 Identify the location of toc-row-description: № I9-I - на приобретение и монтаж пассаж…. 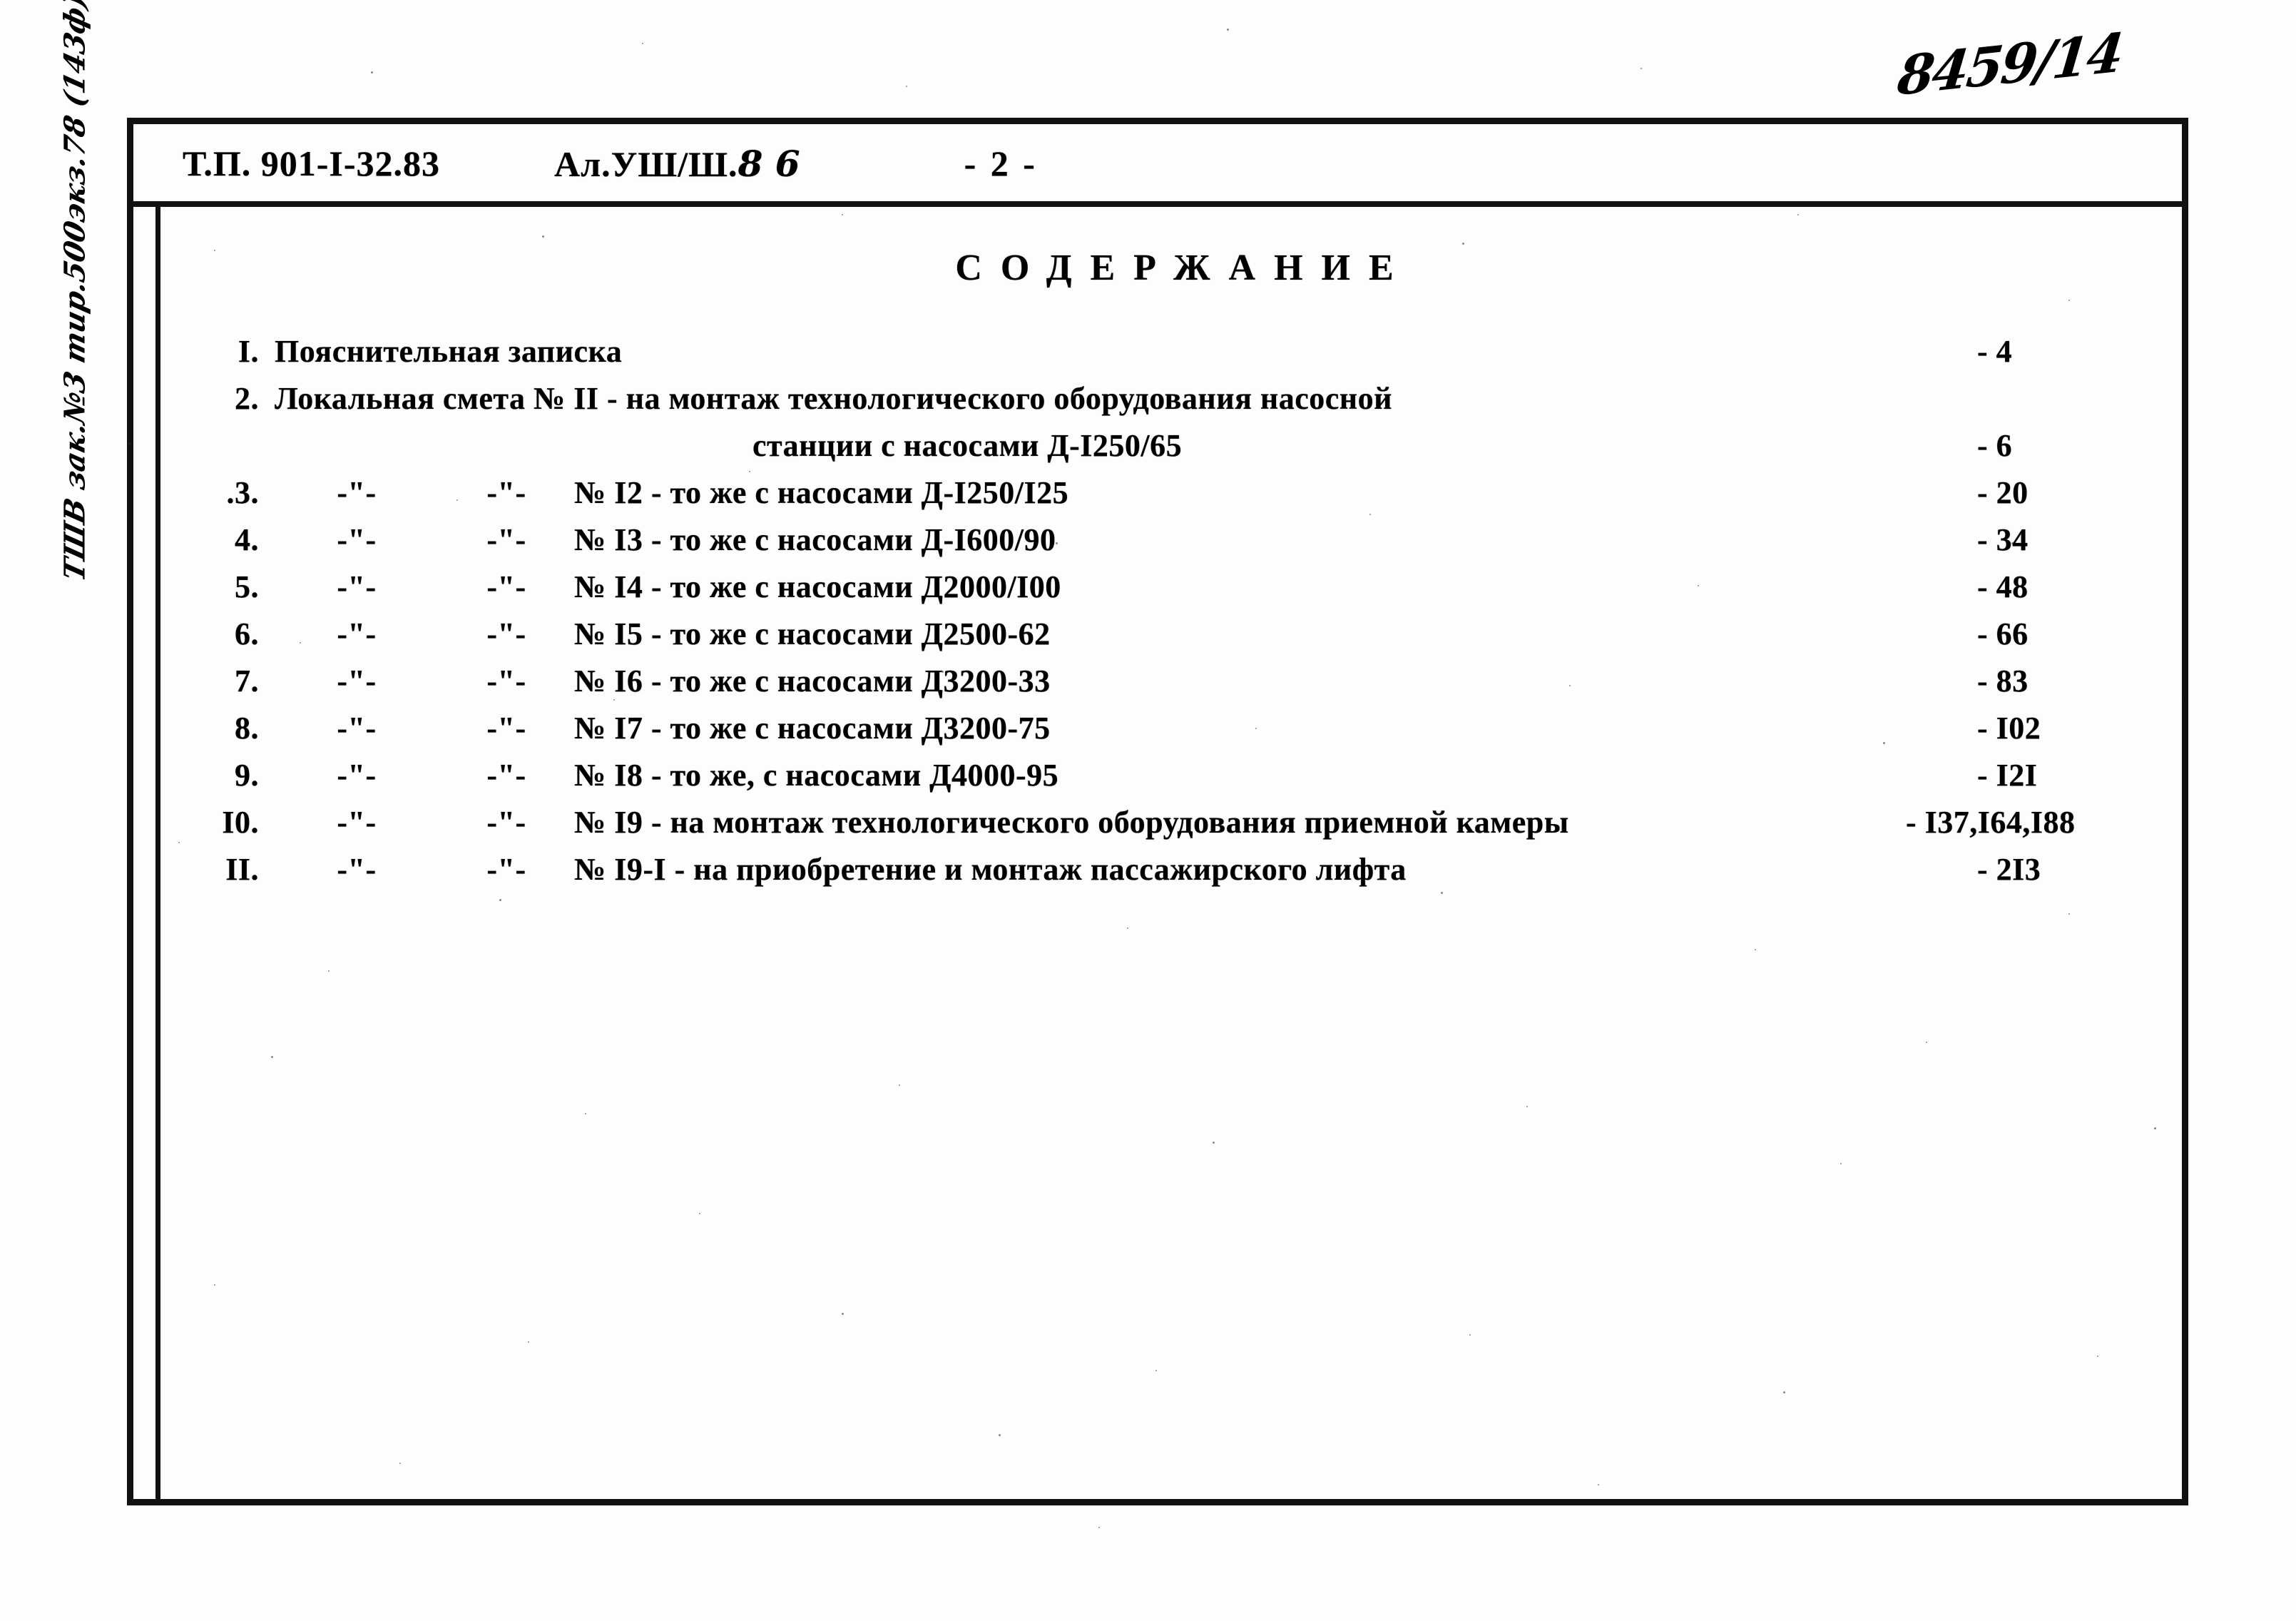
(990, 869).